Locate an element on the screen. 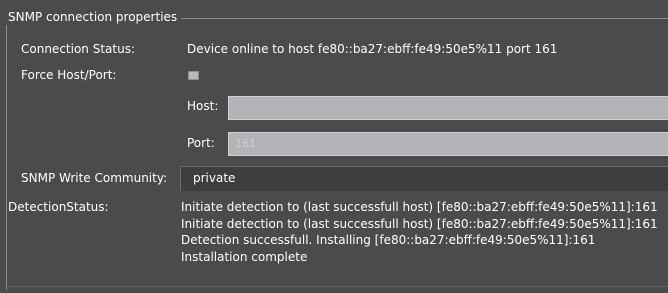 The width and height of the screenshot is (668, 293). detection-status-line: Installation complete is located at coordinates (244, 256).